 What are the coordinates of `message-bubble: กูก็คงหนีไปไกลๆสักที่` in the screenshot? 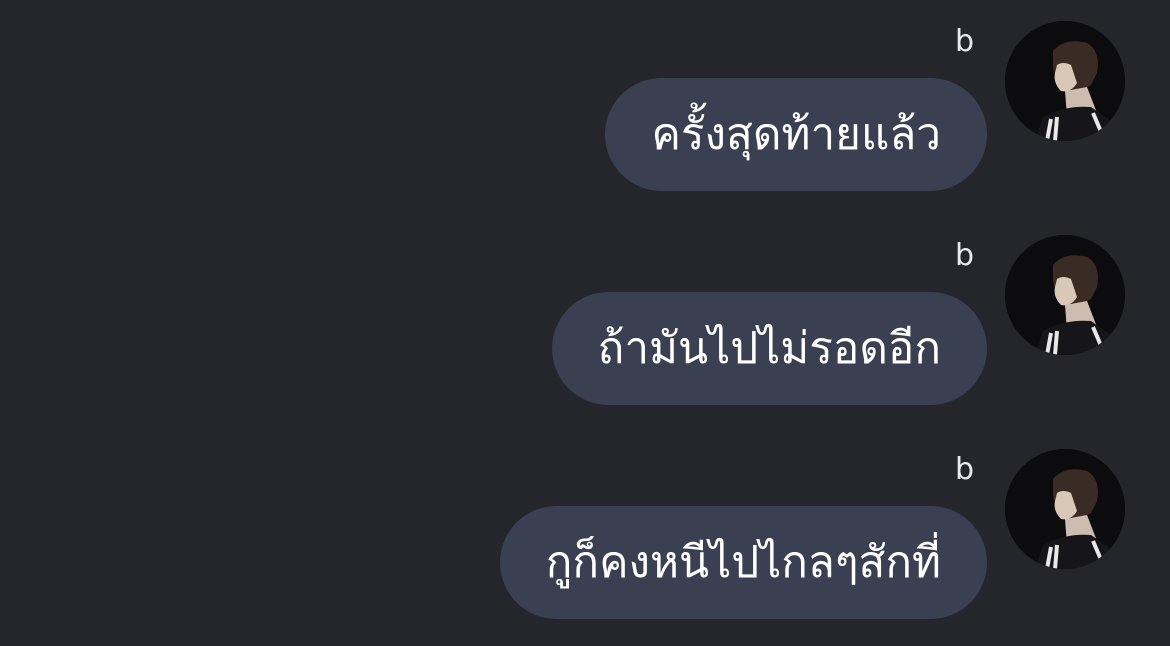 It's located at (743, 562).